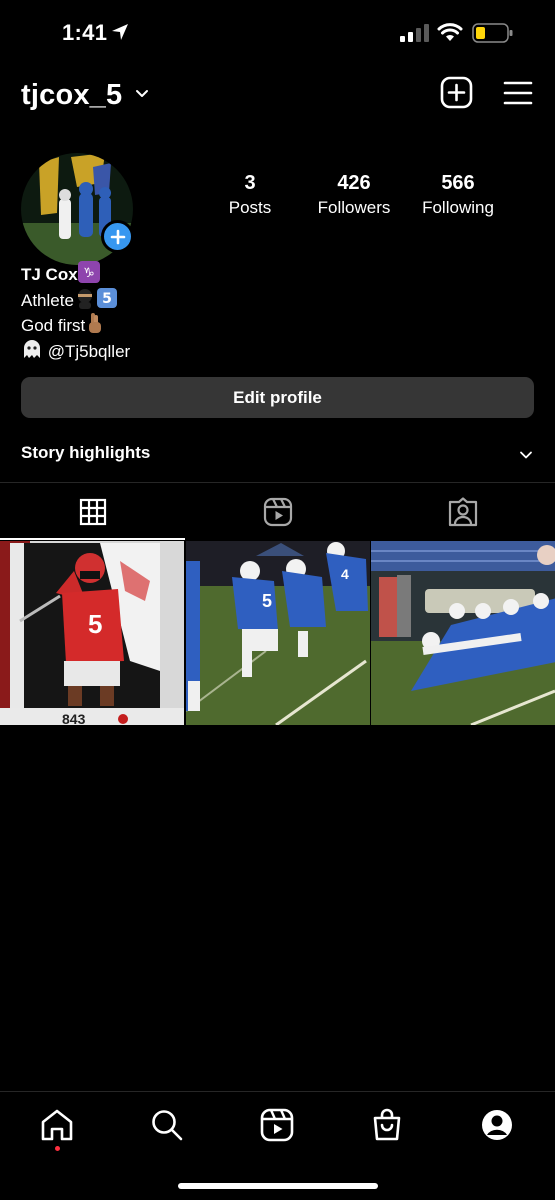 This screenshot has width=555, height=1200. I want to click on add-story-button, so click(117, 236).